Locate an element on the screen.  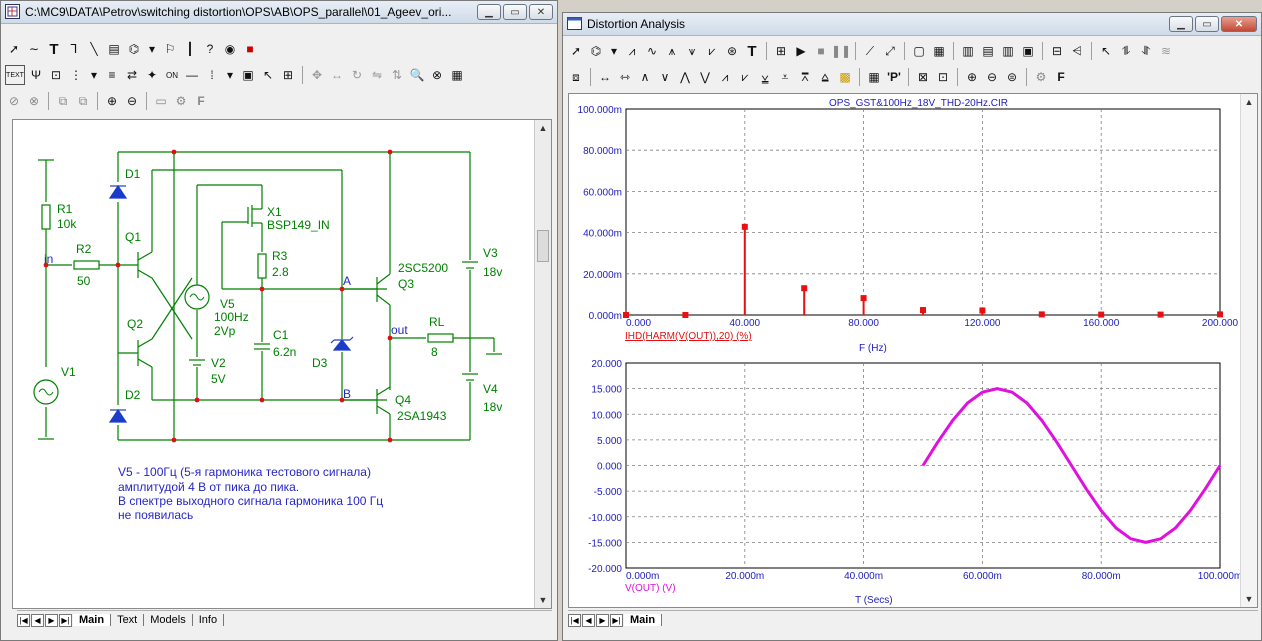
scroll-down-icon: ▼ is located at coordinates (543, 600).